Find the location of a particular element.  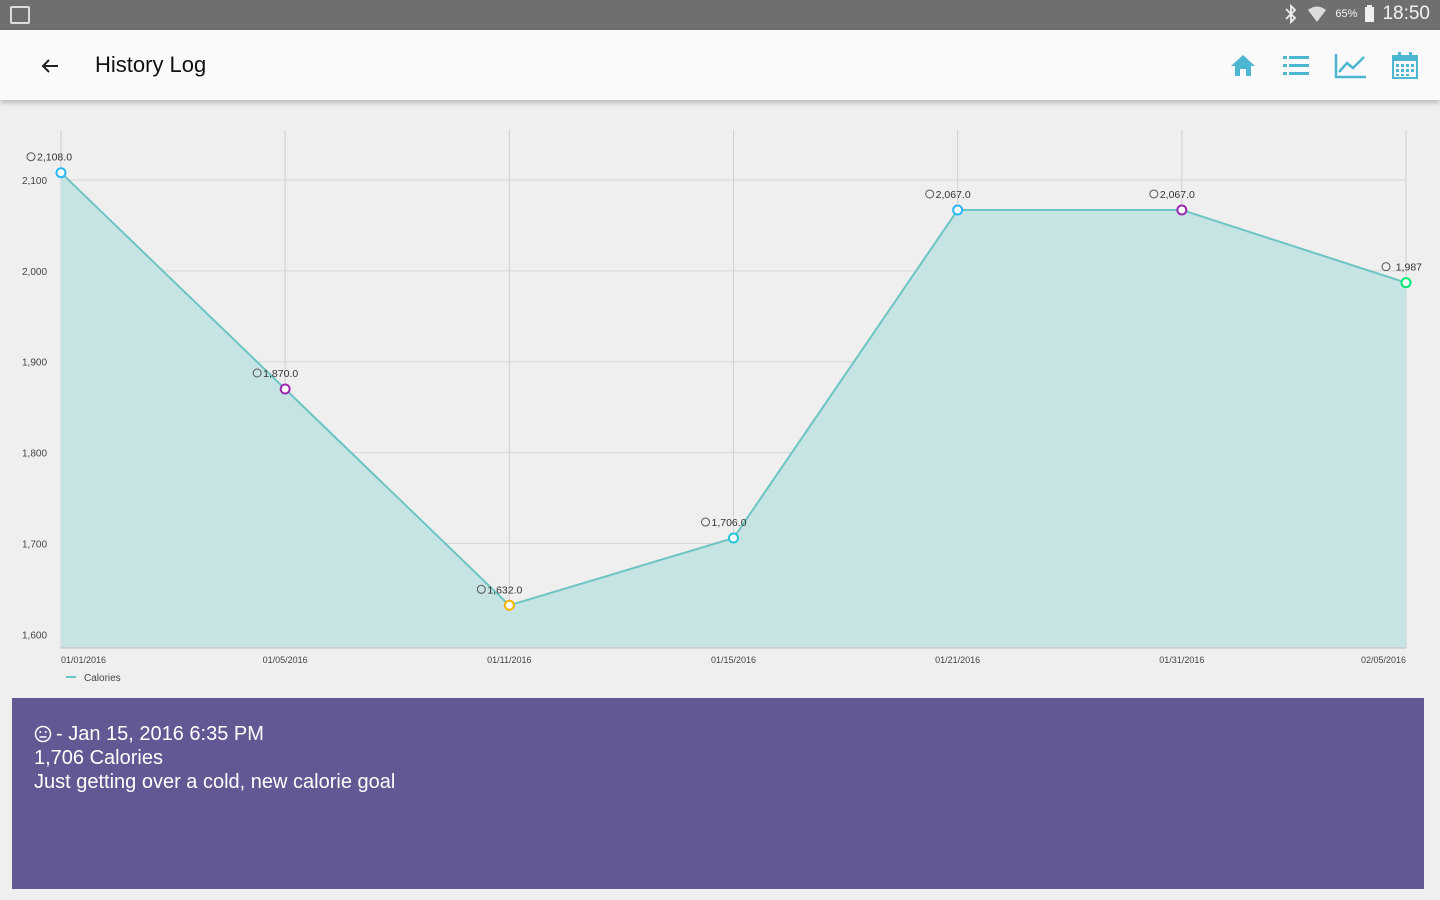

x-tick-label: 01/01/2016 is located at coordinates (83, 660).